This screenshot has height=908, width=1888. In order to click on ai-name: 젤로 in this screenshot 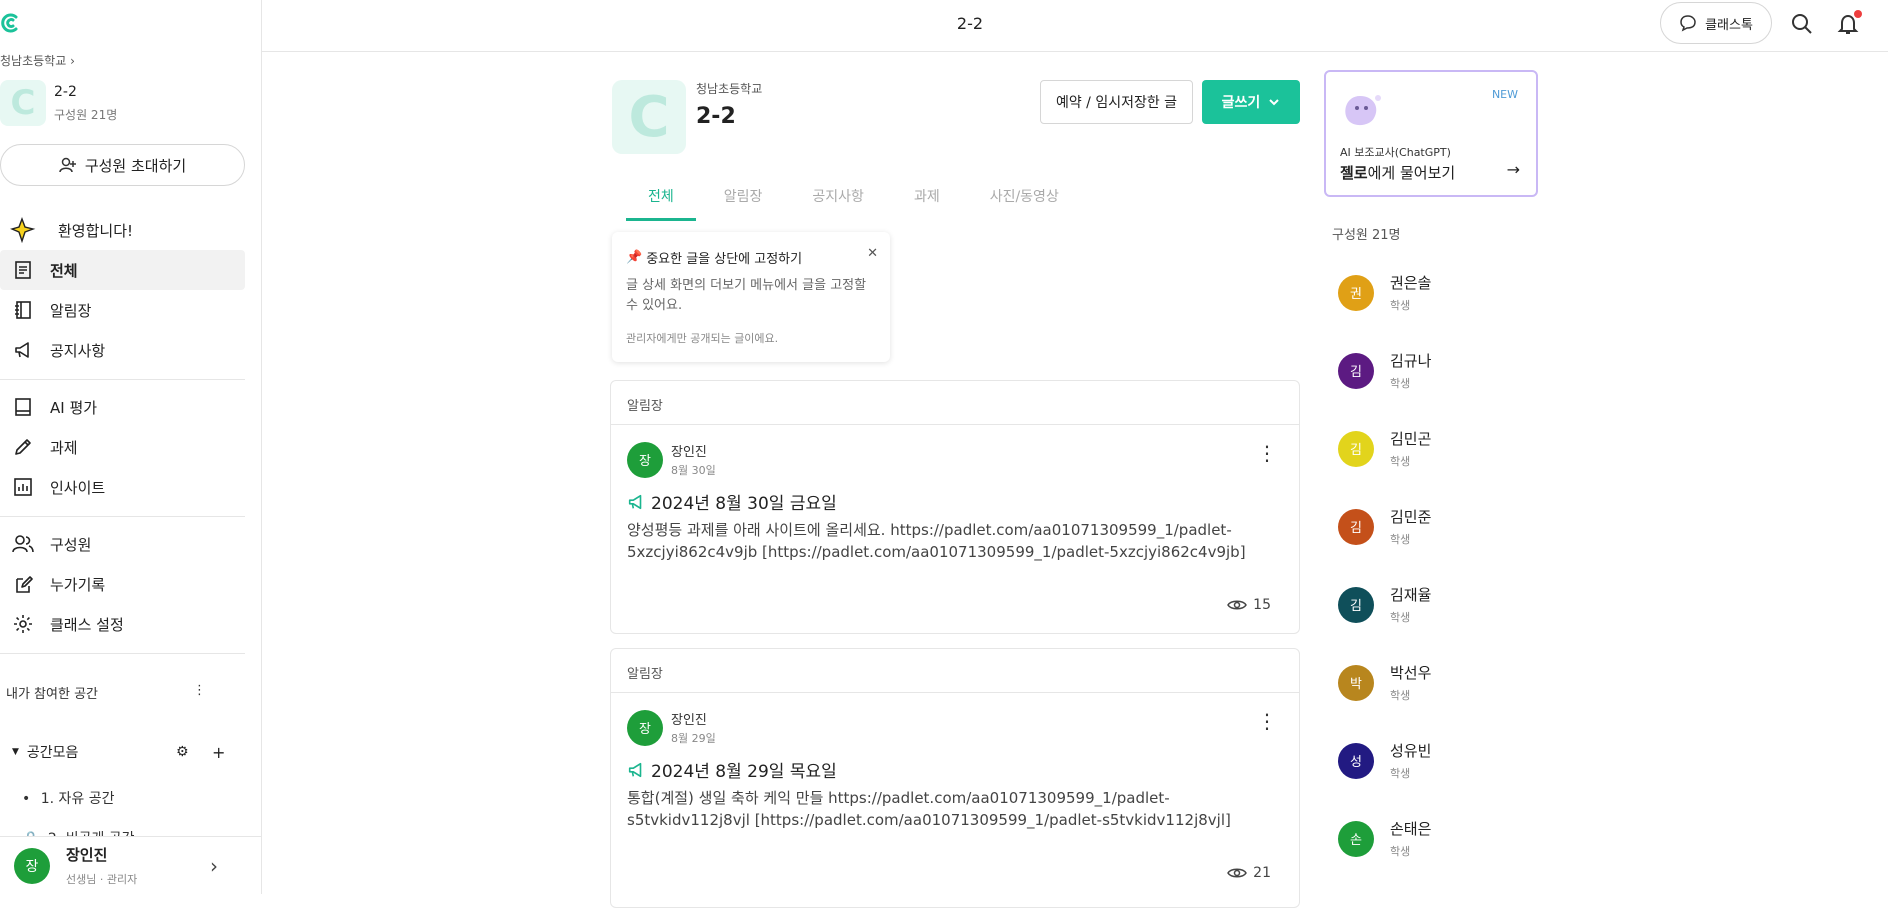, I will do `click(1354, 173)`.